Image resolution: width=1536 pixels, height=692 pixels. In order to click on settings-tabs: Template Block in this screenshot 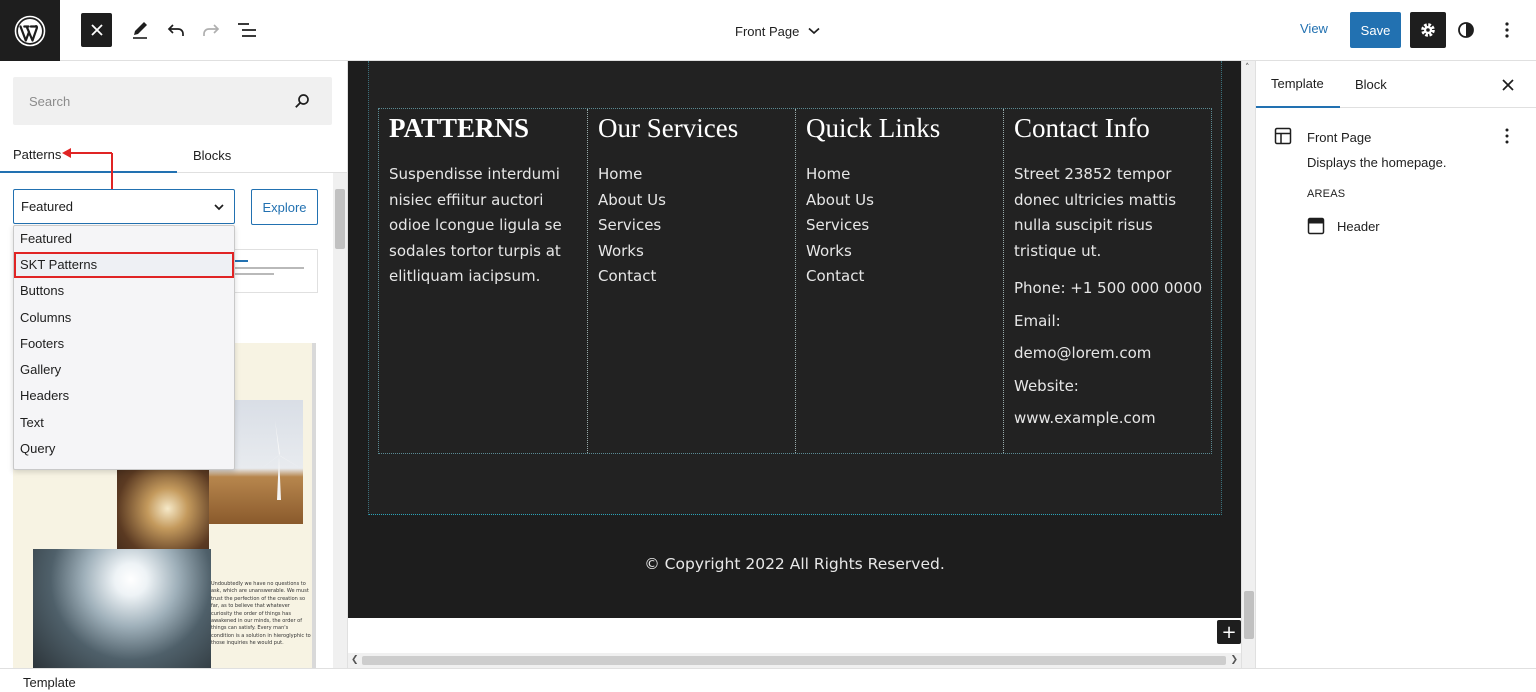, I will do `click(1396, 84)`.